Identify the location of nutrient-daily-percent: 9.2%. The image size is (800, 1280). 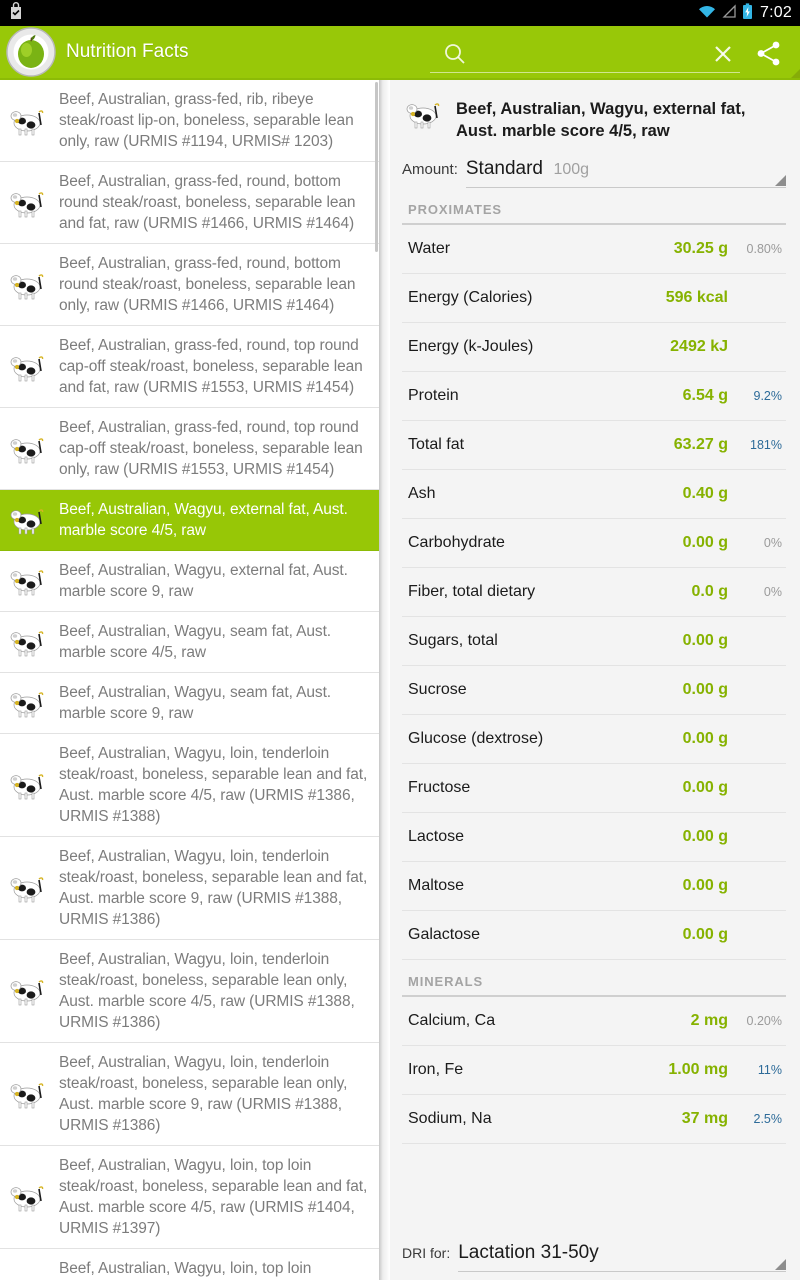
(768, 396).